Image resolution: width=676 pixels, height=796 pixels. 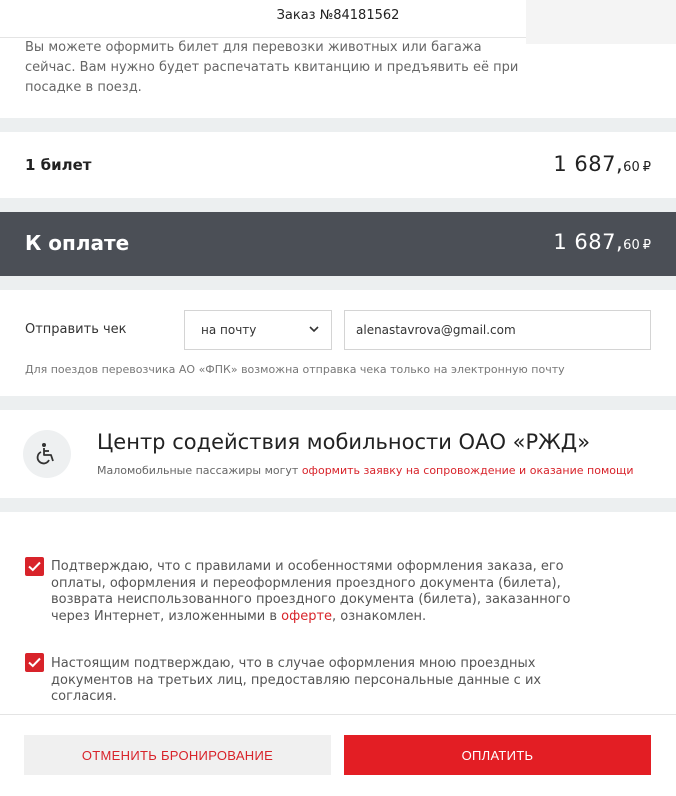 What do you see at coordinates (601, 22) in the screenshot?
I see `header-side-box` at bounding box center [601, 22].